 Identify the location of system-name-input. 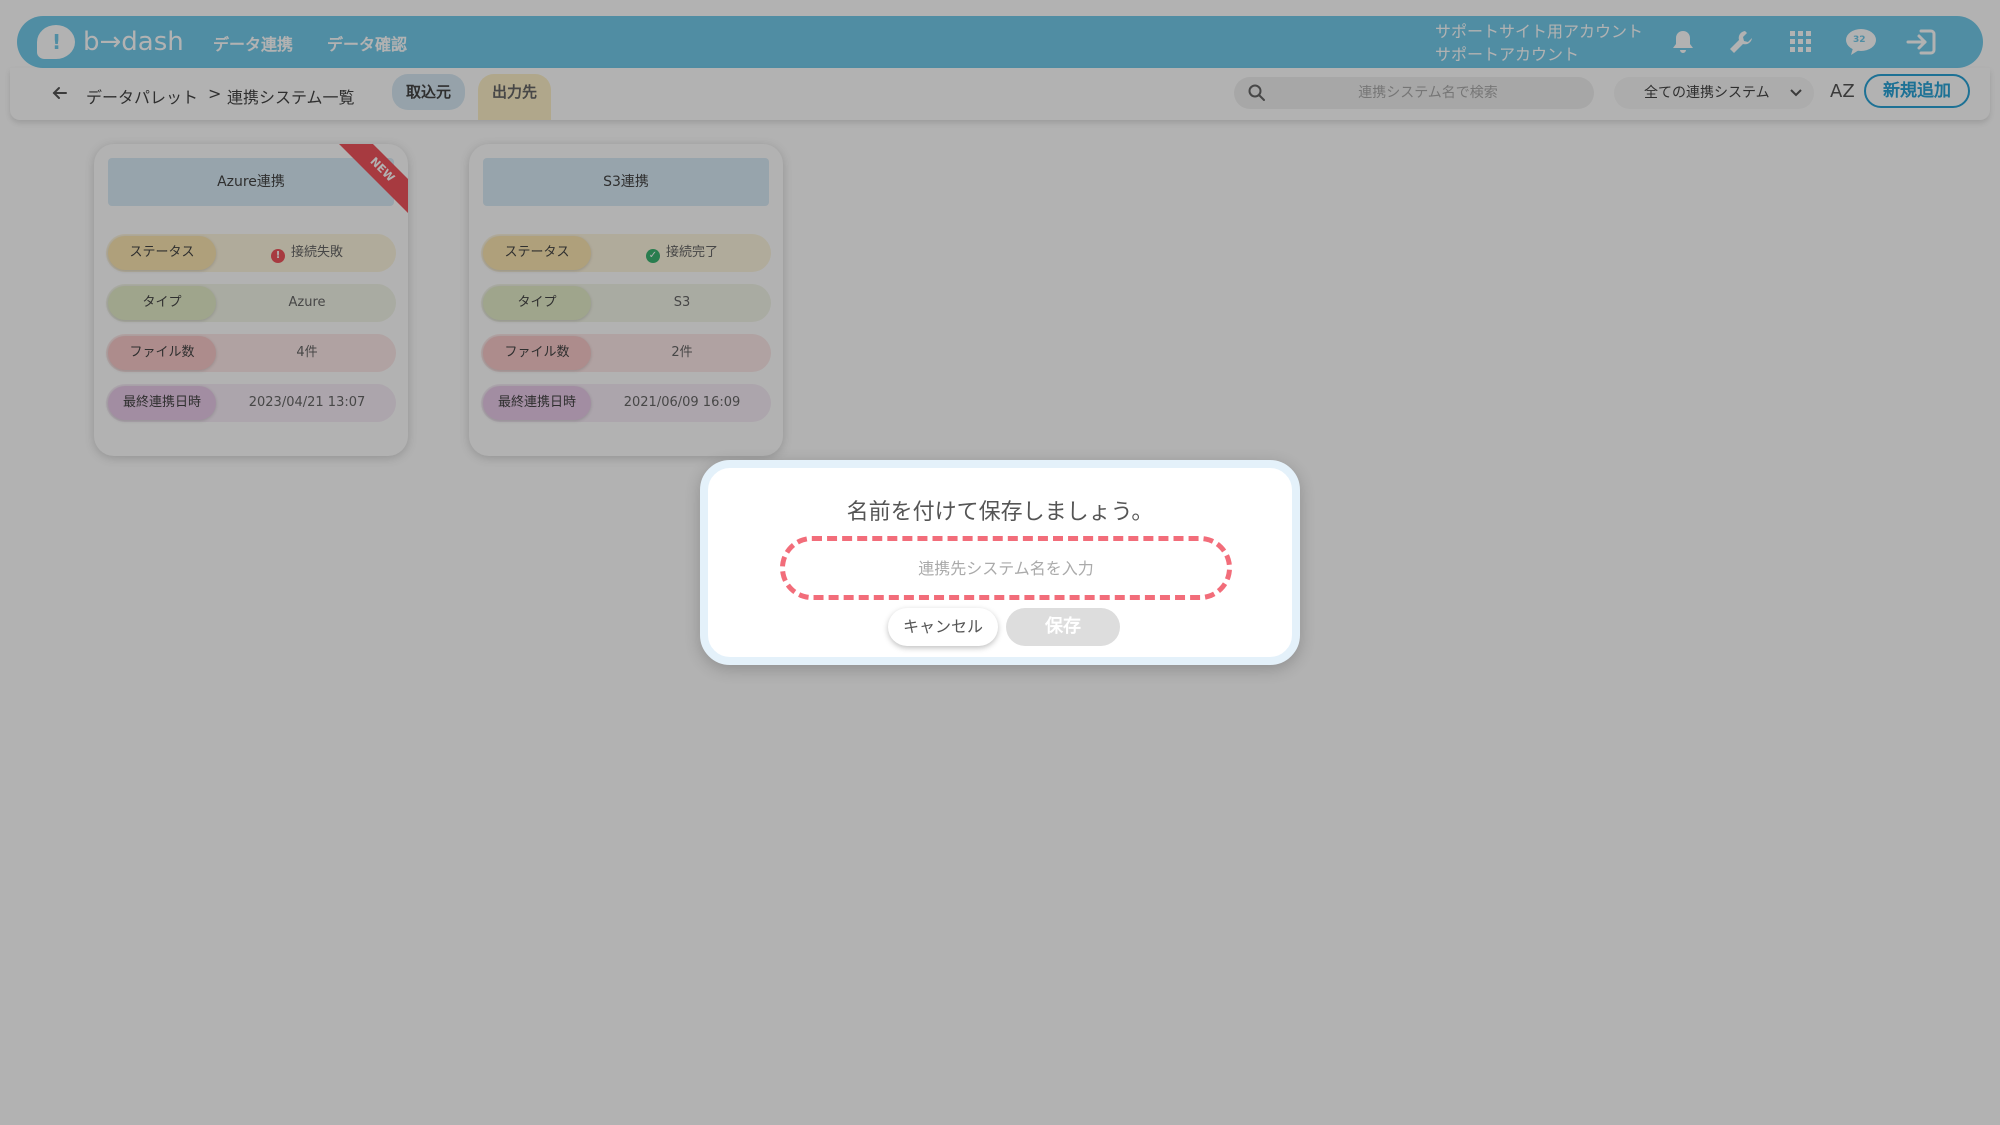
(1006, 568).